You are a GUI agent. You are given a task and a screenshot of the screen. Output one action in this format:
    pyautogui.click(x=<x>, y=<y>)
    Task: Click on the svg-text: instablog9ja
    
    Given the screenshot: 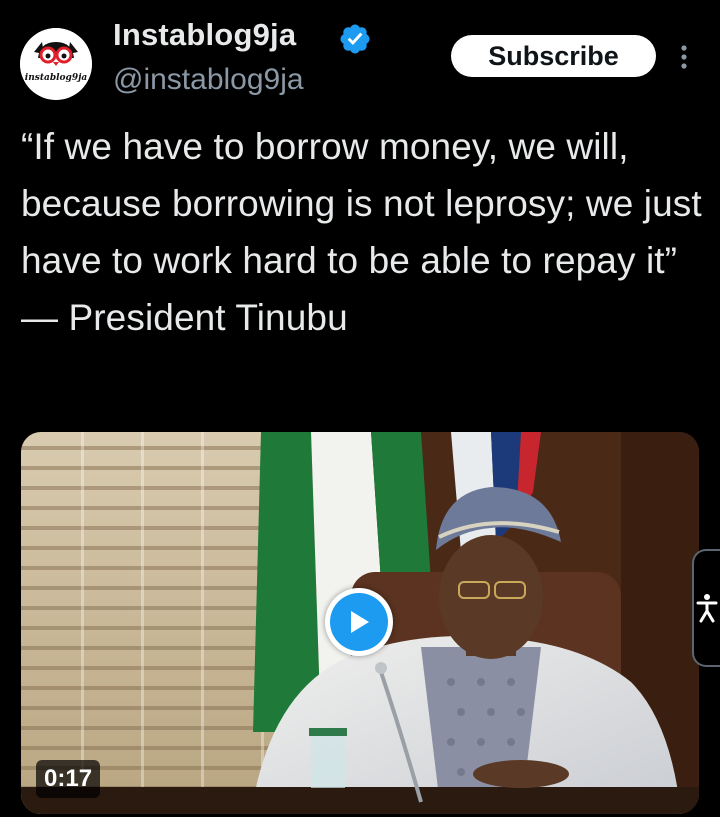 What is the action you would take?
    pyautogui.click(x=56, y=78)
    